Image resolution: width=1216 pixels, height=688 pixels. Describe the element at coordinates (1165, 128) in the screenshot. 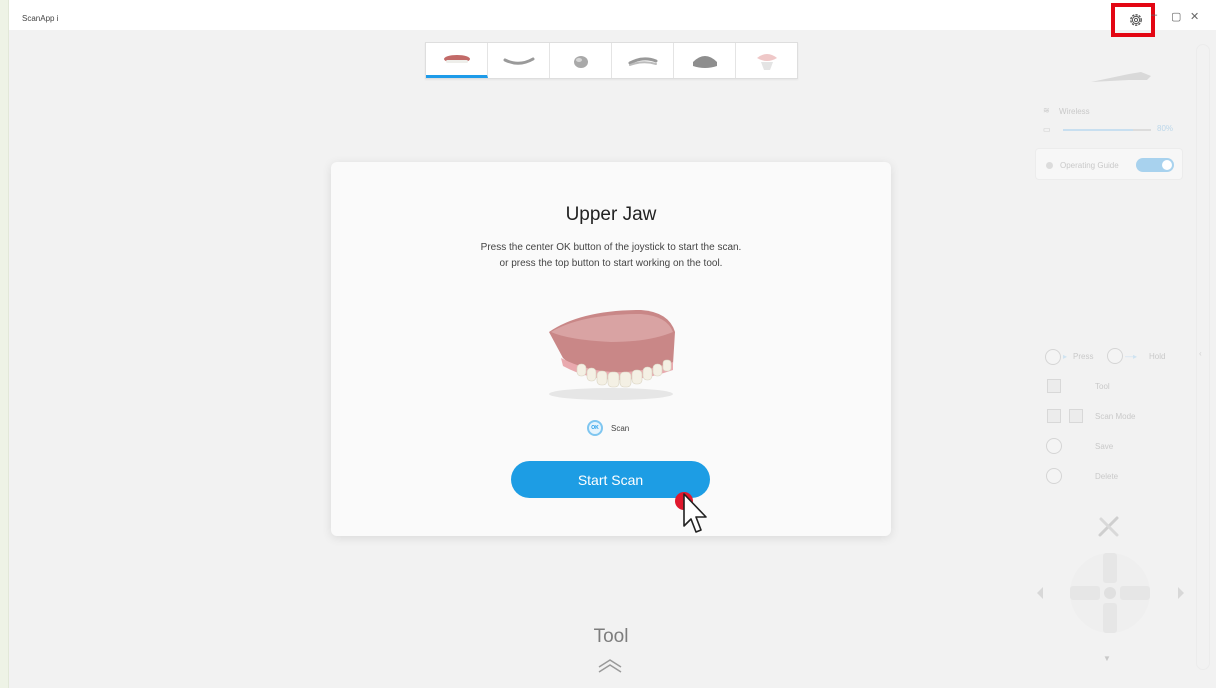

I see `battery-percent: 80%` at that location.